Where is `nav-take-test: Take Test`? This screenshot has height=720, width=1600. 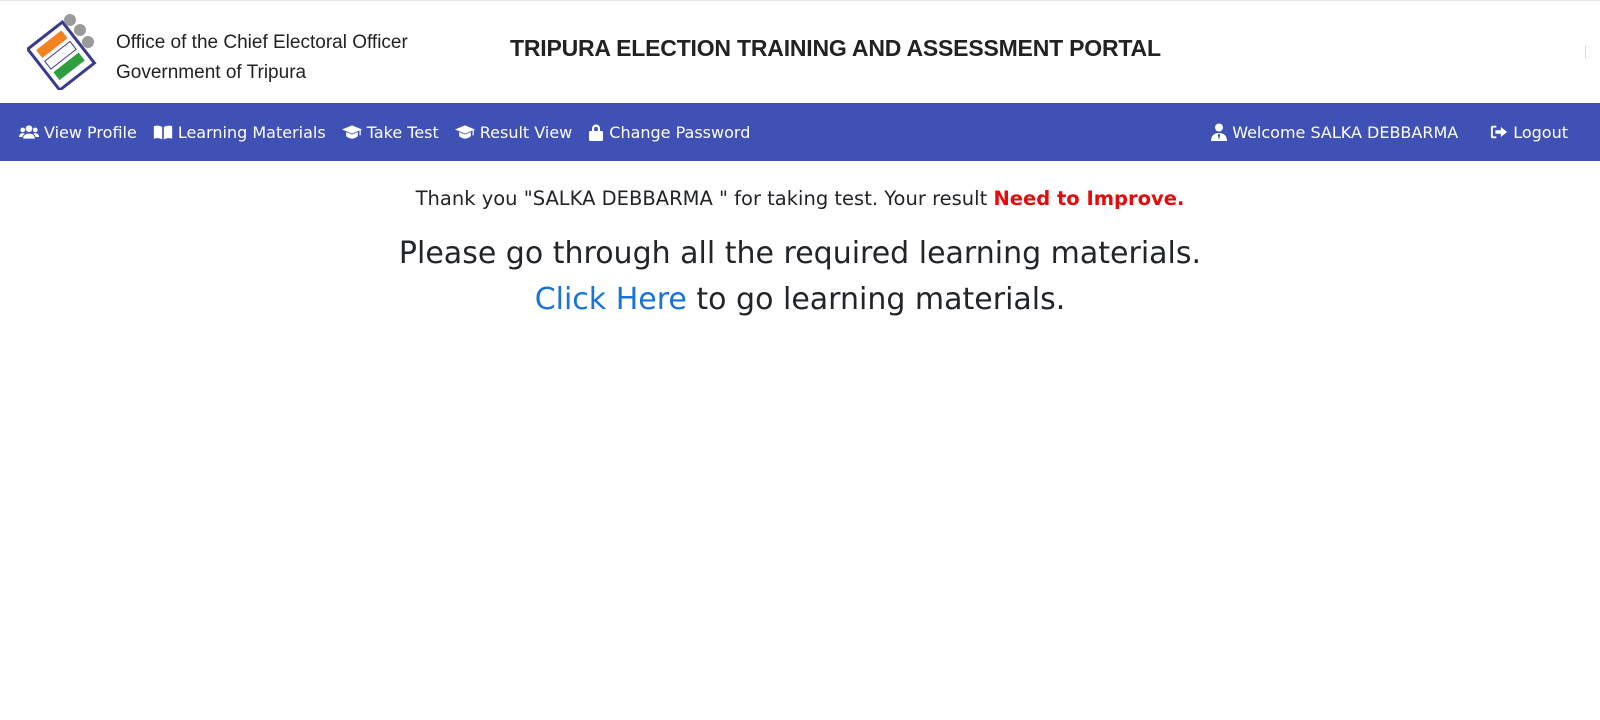
nav-take-test: Take Test is located at coordinates (390, 132).